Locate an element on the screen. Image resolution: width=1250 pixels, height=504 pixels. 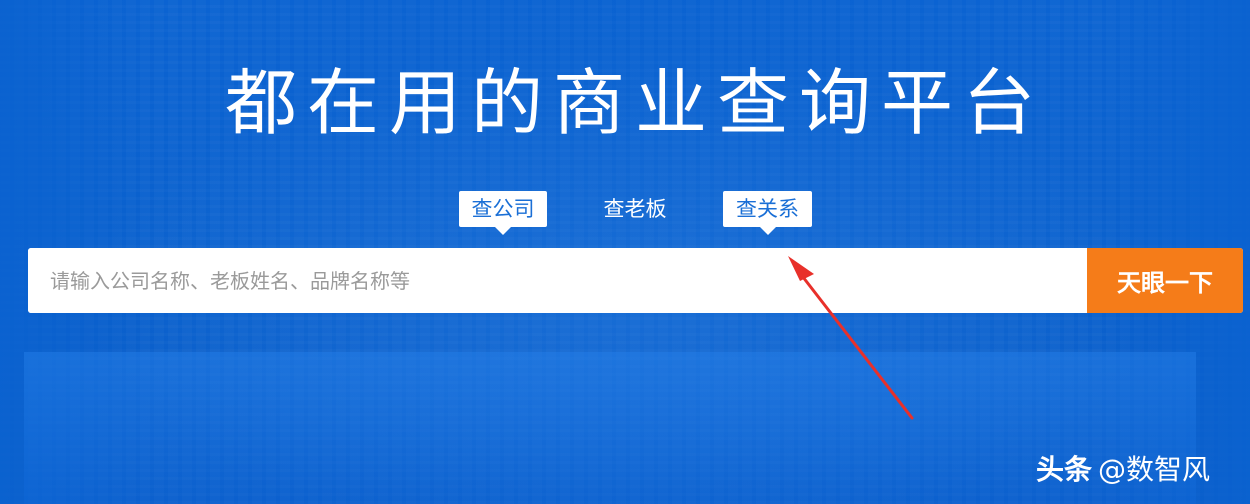
search-bar: 天眼一下 is located at coordinates (635, 280).